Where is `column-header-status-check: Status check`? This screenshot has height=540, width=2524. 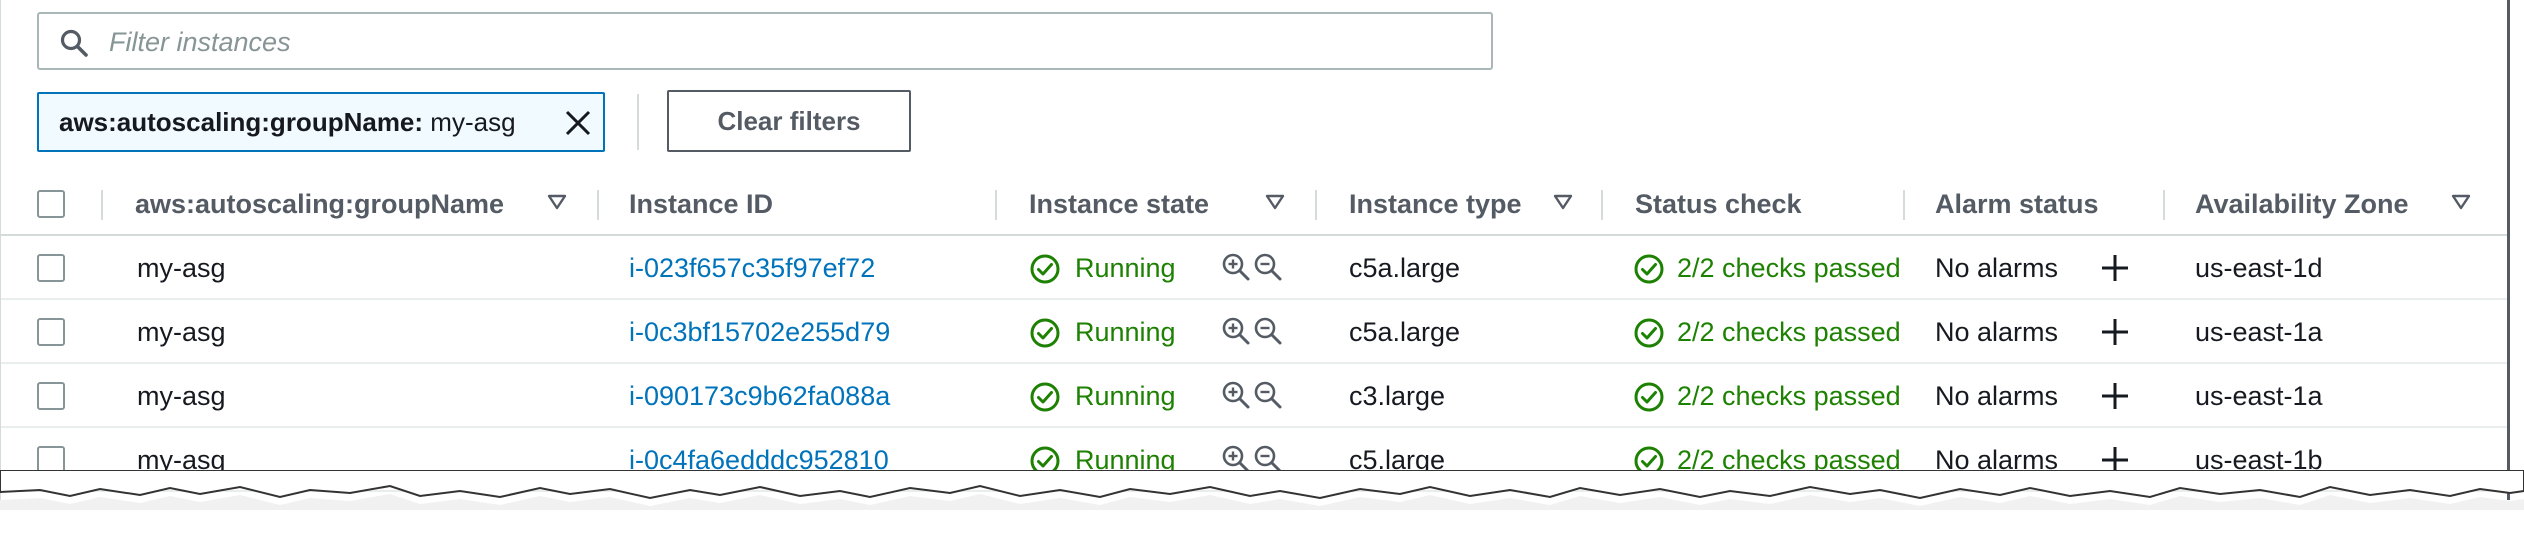 column-header-status-check: Status check is located at coordinates (1718, 204).